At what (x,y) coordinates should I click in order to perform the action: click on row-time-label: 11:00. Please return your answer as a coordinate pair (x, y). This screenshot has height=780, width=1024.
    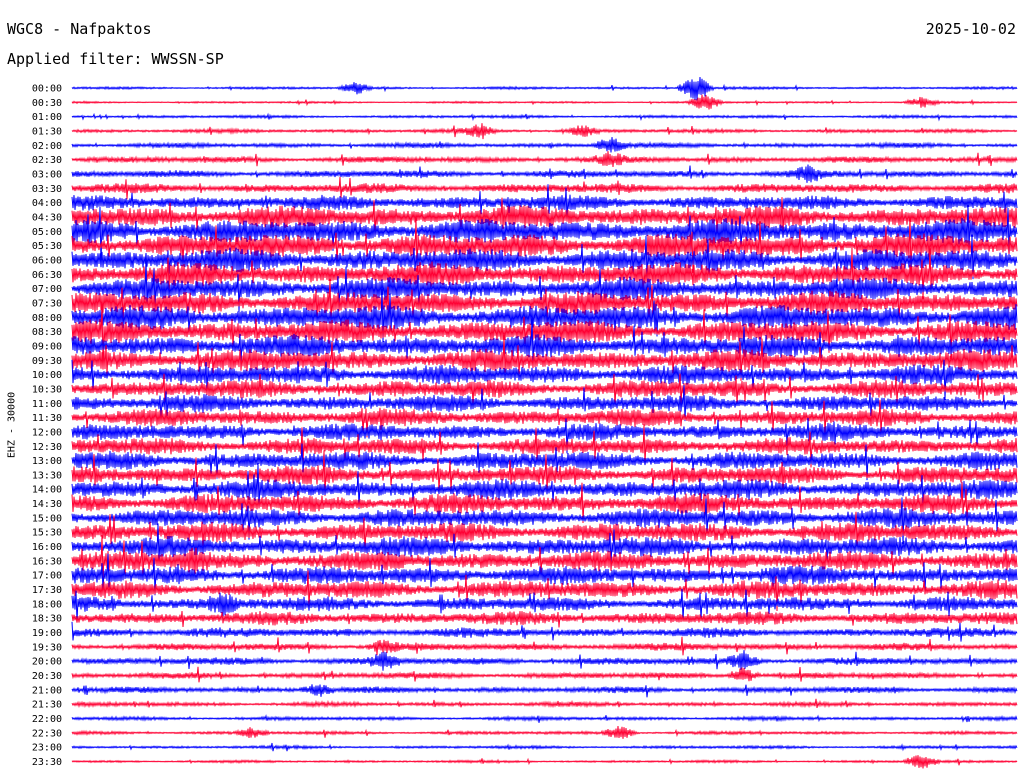
    Looking at the image, I should click on (47, 404).